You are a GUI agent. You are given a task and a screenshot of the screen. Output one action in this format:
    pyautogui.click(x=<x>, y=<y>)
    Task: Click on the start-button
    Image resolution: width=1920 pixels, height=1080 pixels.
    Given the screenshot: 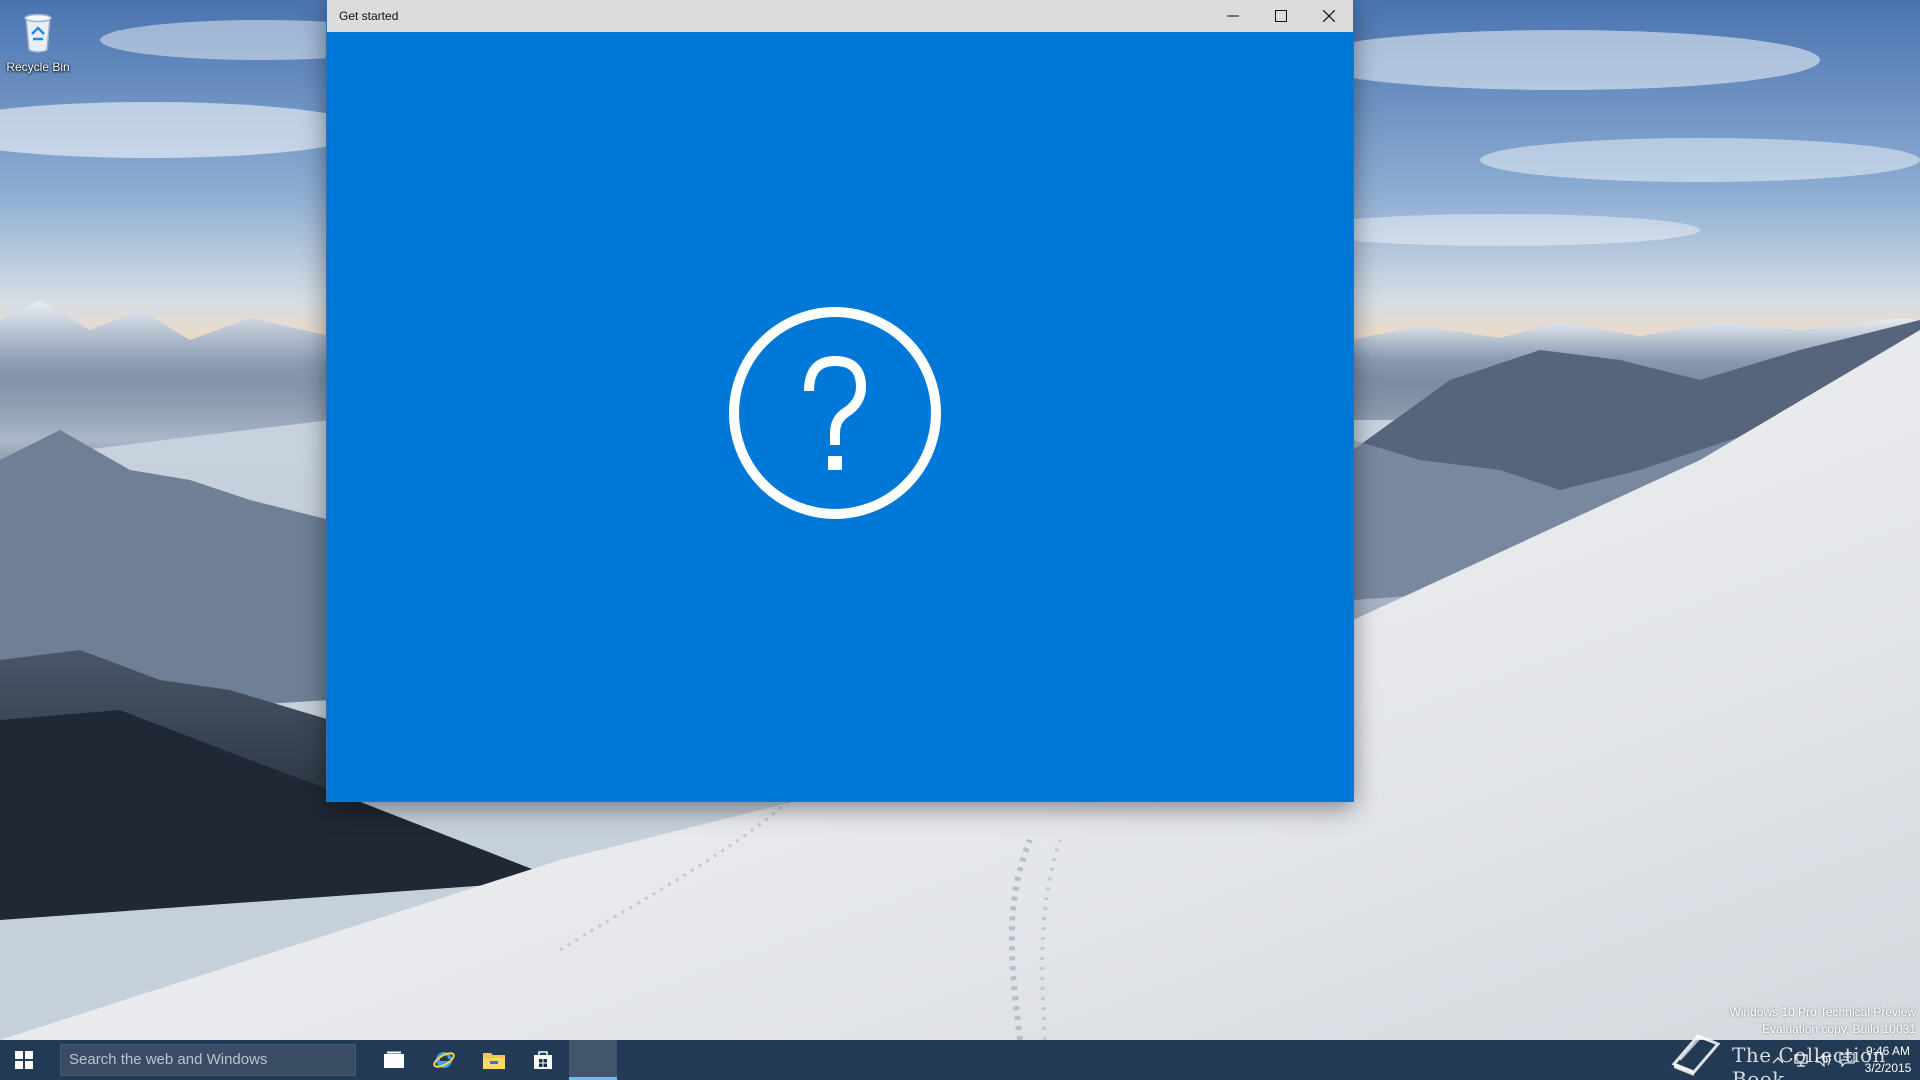 What is the action you would take?
    pyautogui.click(x=24, y=1060)
    